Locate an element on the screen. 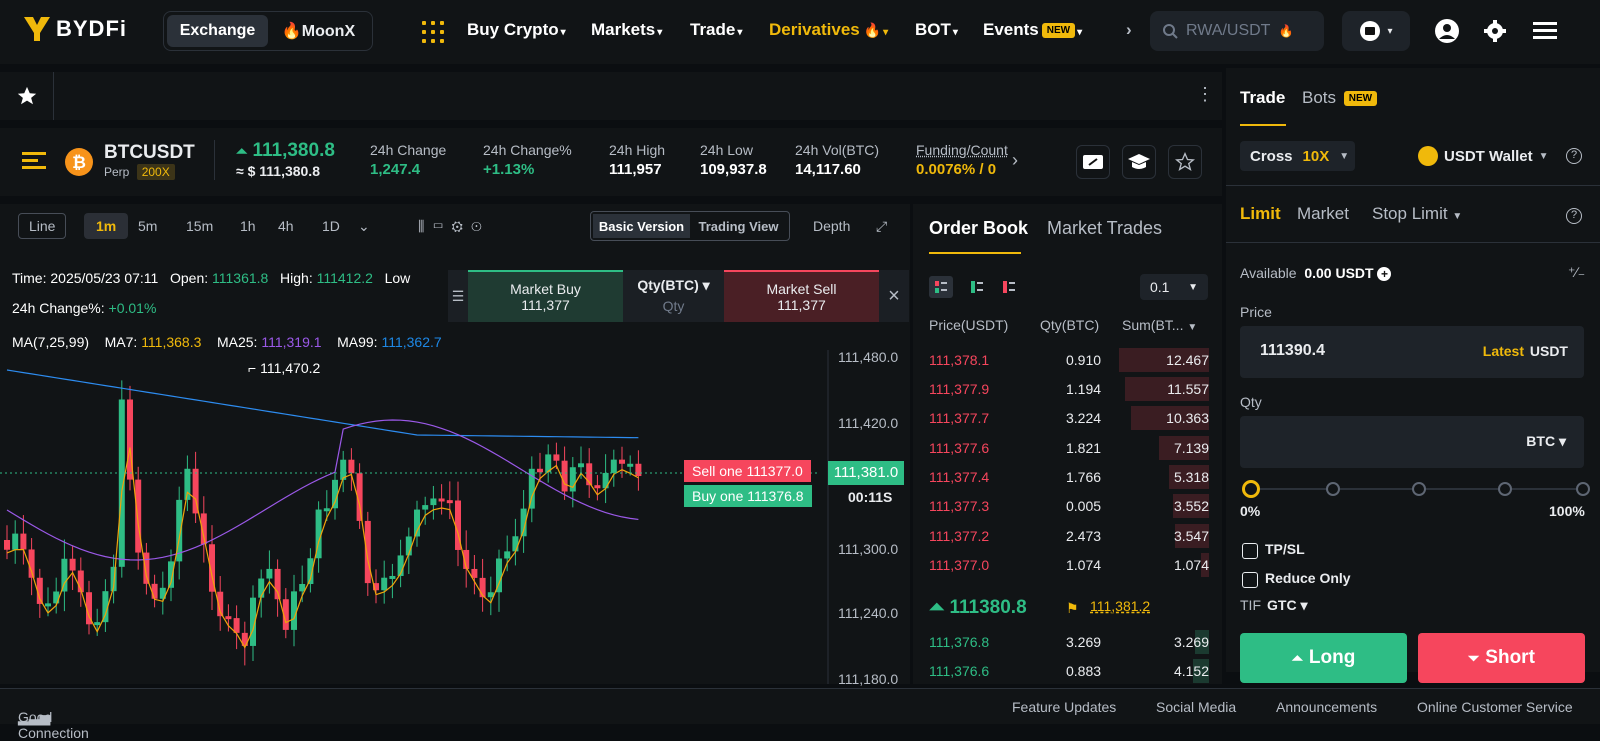 This screenshot has width=1600, height=741. symbol-name: BTCUSDT is located at coordinates (149, 153).